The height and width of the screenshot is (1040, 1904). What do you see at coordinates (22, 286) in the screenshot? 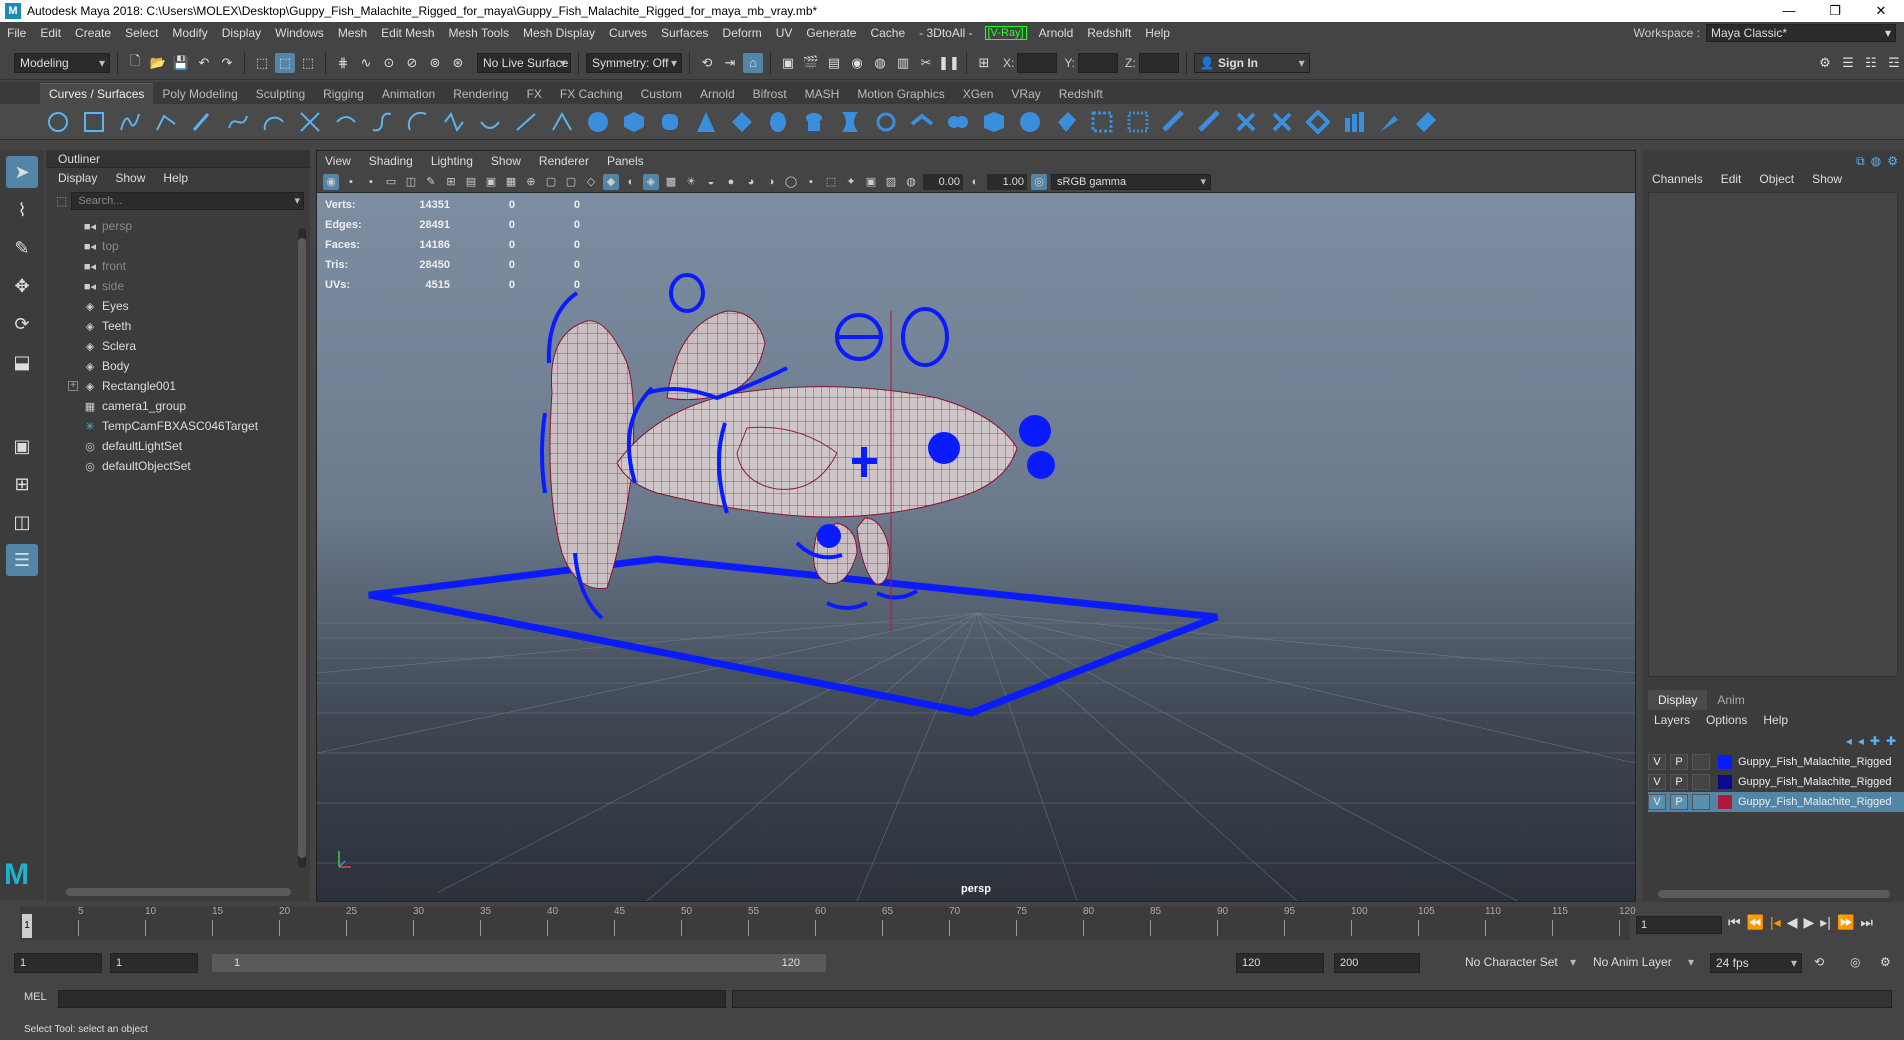
I see `move-tool-icon: ✥` at bounding box center [22, 286].